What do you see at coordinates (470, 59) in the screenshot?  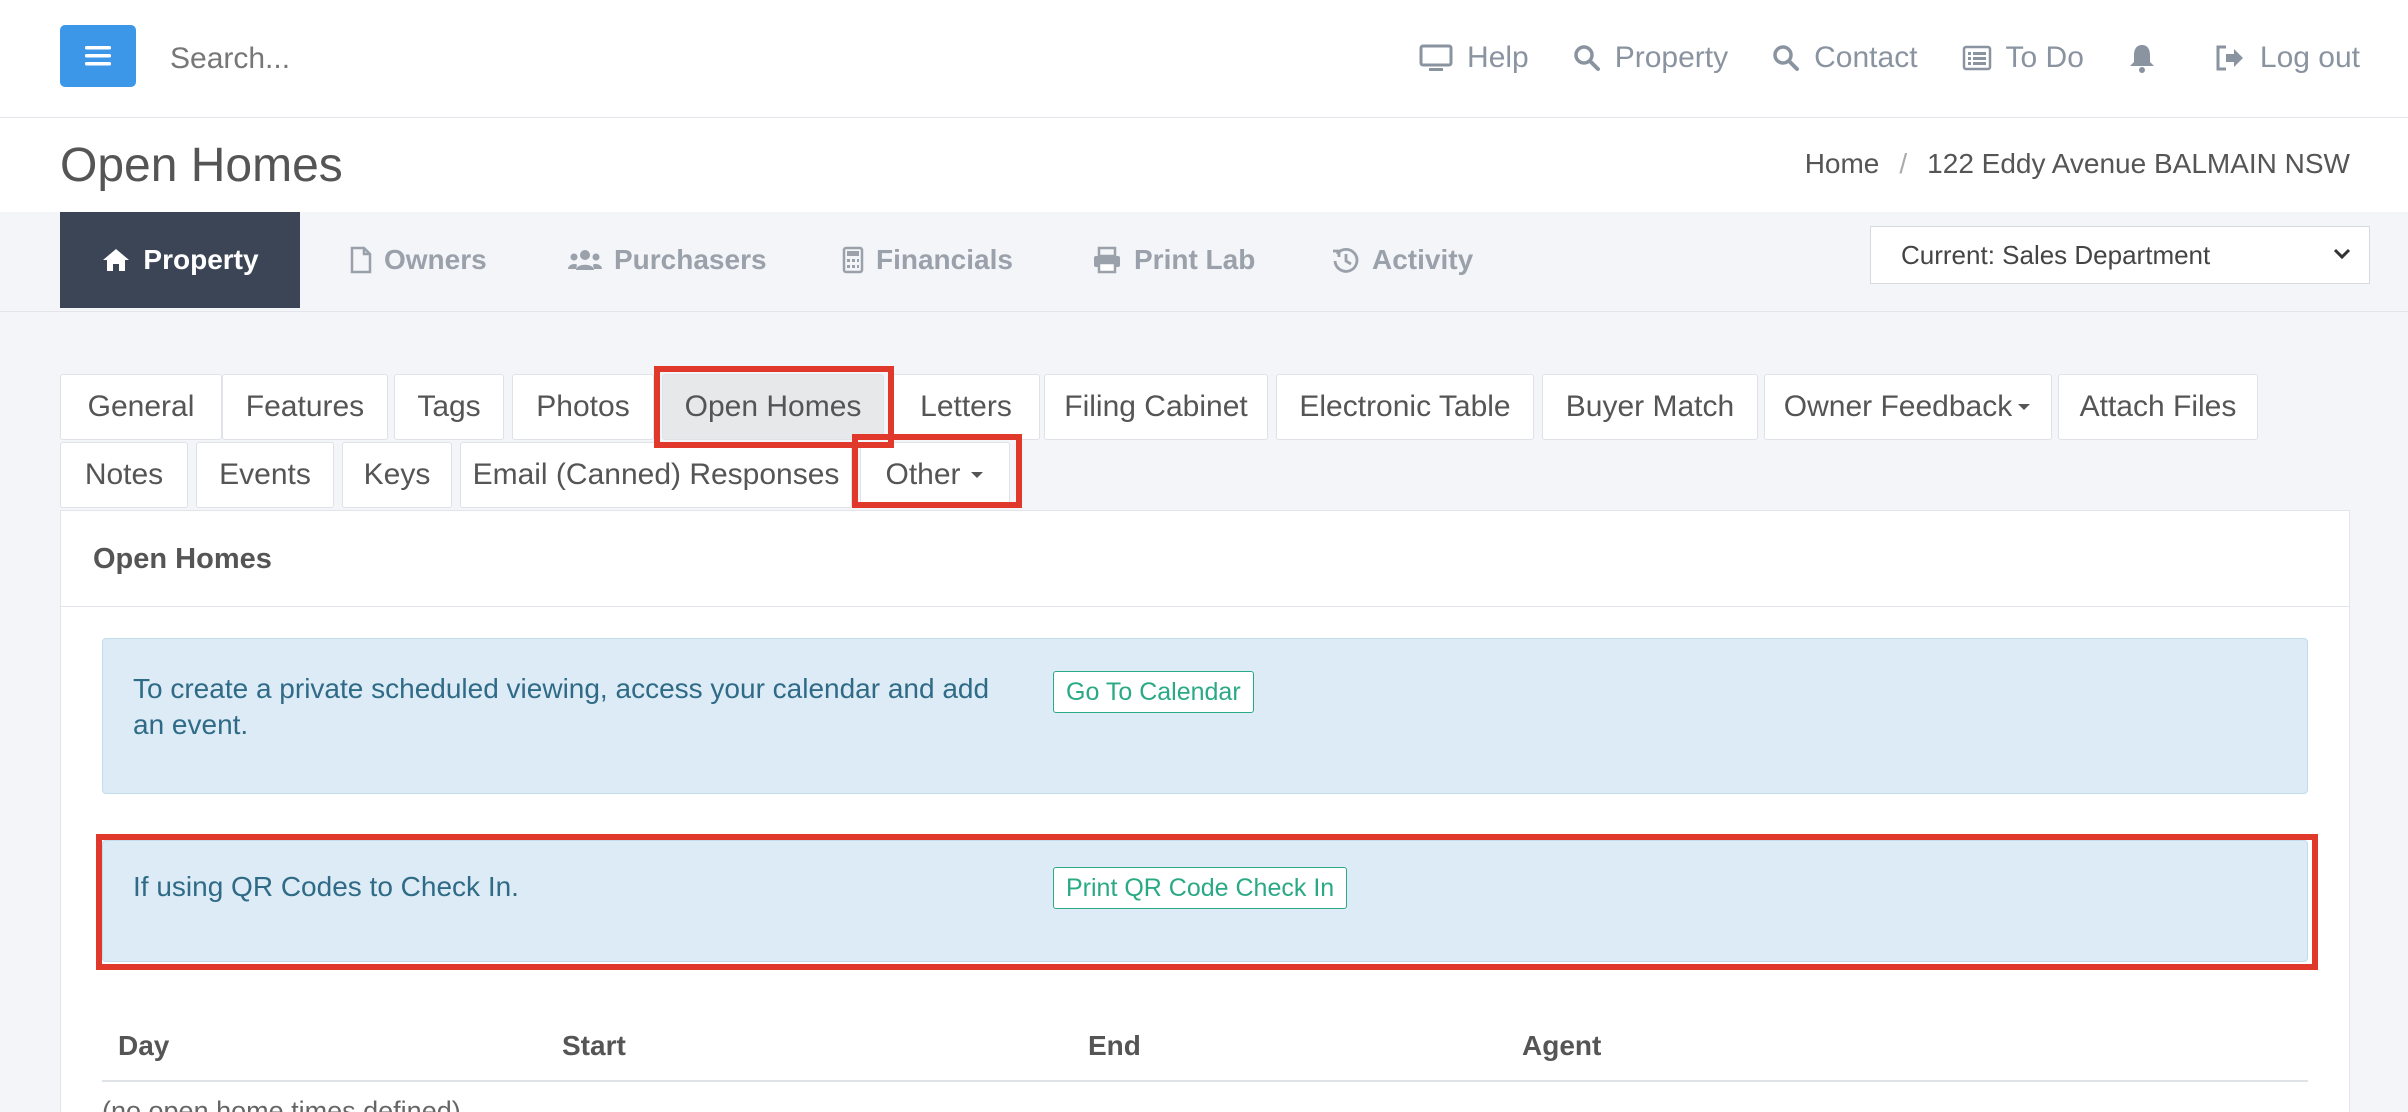 I see `search-input` at bounding box center [470, 59].